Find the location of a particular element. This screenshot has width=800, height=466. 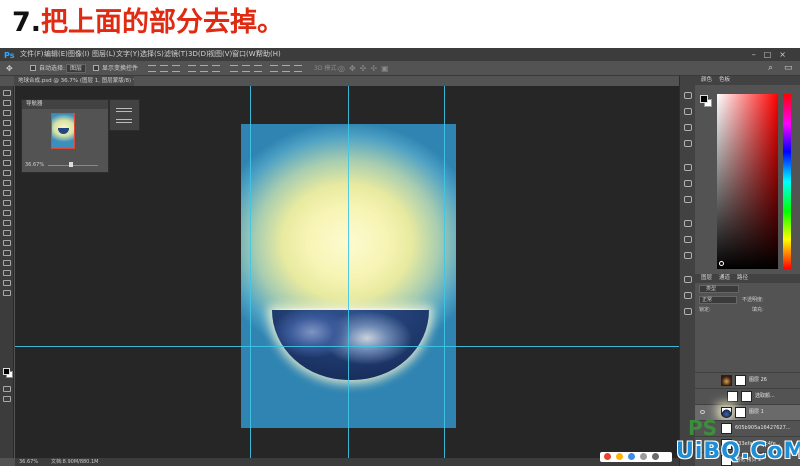

quick-select-tool-icon is located at coordinates (7, 123).